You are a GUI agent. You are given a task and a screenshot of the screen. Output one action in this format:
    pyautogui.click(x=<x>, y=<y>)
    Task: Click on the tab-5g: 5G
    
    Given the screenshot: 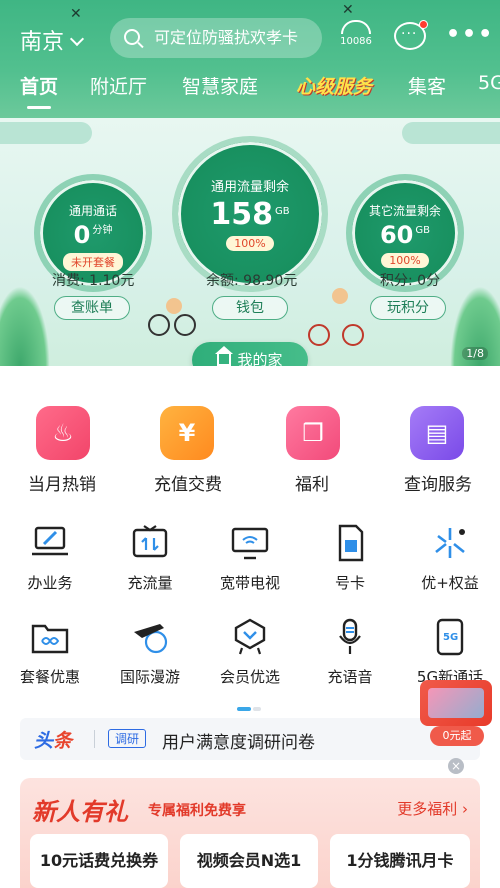 What is the action you would take?
    pyautogui.click(x=489, y=83)
    